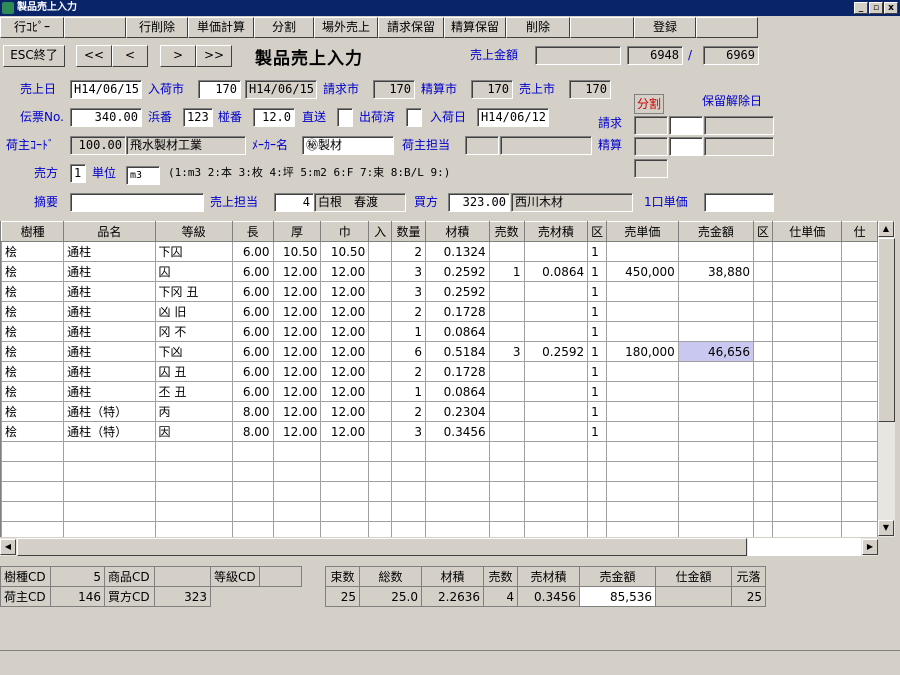 This screenshot has height=675, width=900. What do you see at coordinates (457, 291) in the screenshot?
I see `grid-cell: 0.2592` at bounding box center [457, 291].